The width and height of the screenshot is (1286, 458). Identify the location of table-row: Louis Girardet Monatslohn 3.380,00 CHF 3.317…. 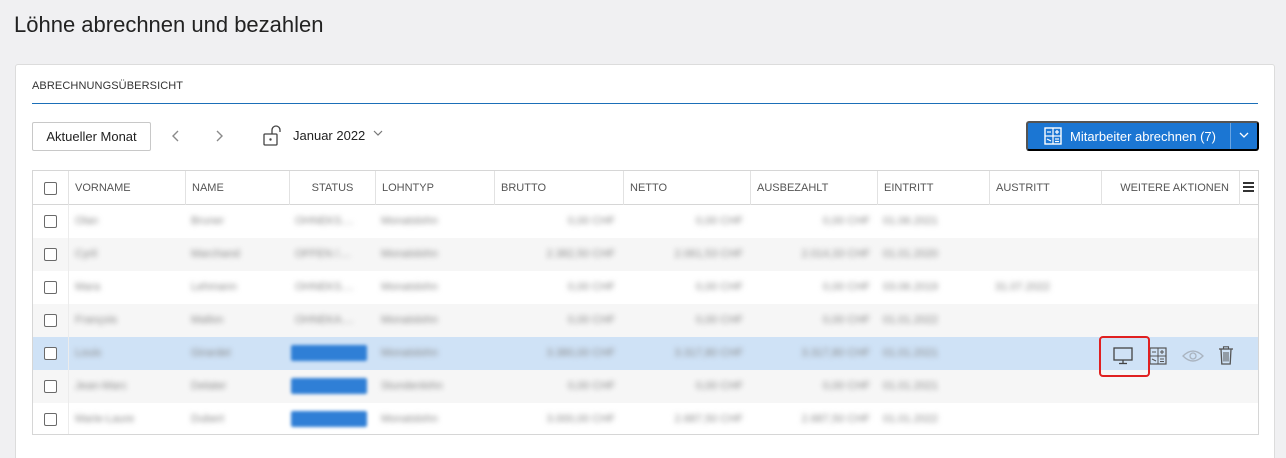
(645, 353).